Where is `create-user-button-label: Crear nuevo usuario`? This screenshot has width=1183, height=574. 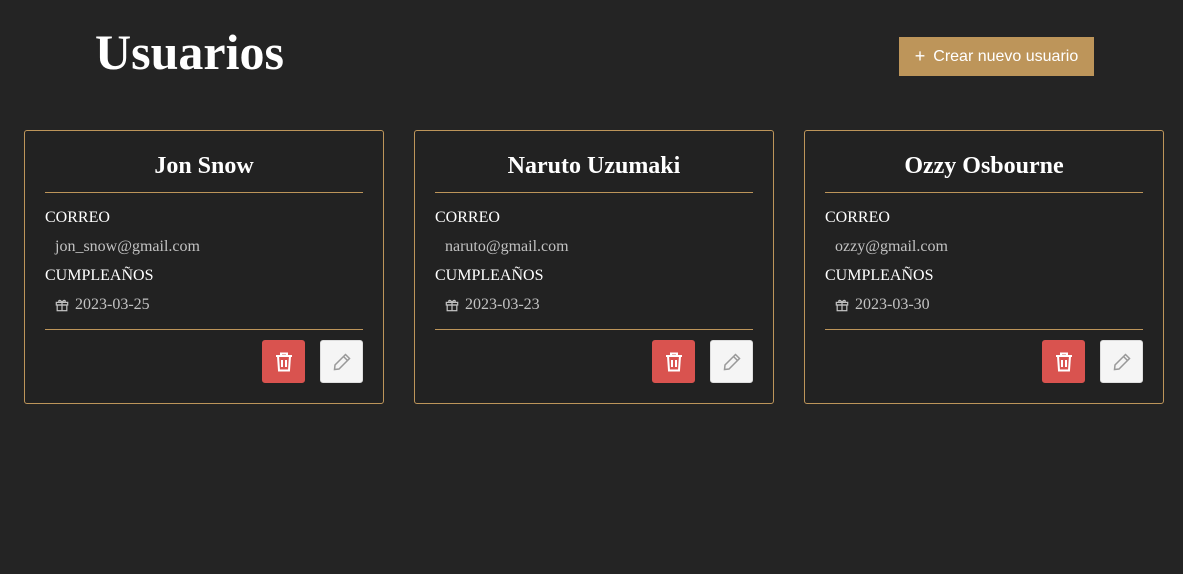
create-user-button-label: Crear nuevo usuario is located at coordinates (1006, 56).